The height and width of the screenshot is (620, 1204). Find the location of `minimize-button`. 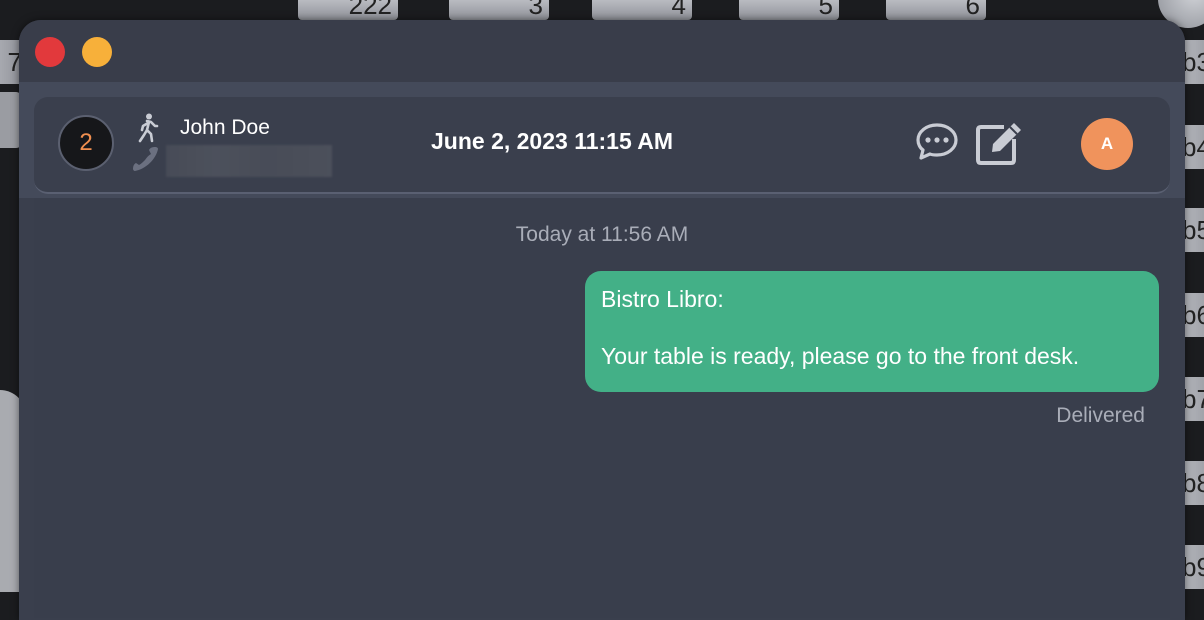

minimize-button is located at coordinates (97, 52).